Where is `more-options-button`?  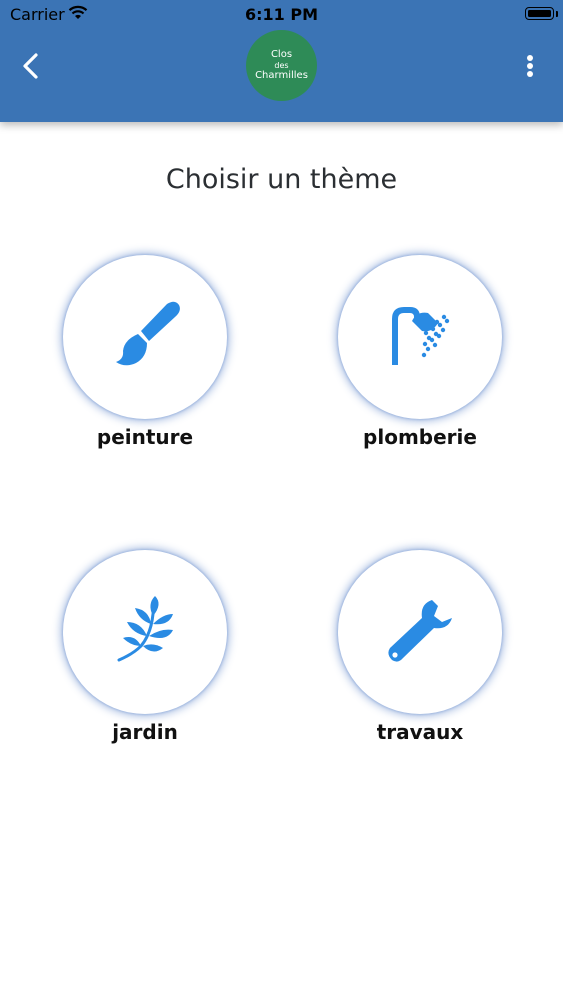
more-options-button is located at coordinates (530, 66).